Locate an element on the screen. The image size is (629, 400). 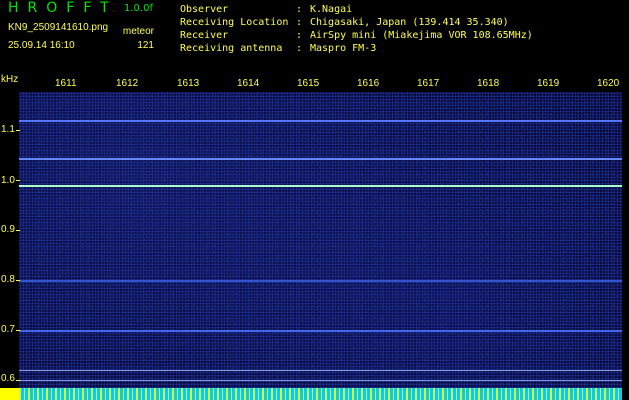
info-row-antenna: Receiving antenna: Maspro FM-3 is located at coordinates (278, 48).